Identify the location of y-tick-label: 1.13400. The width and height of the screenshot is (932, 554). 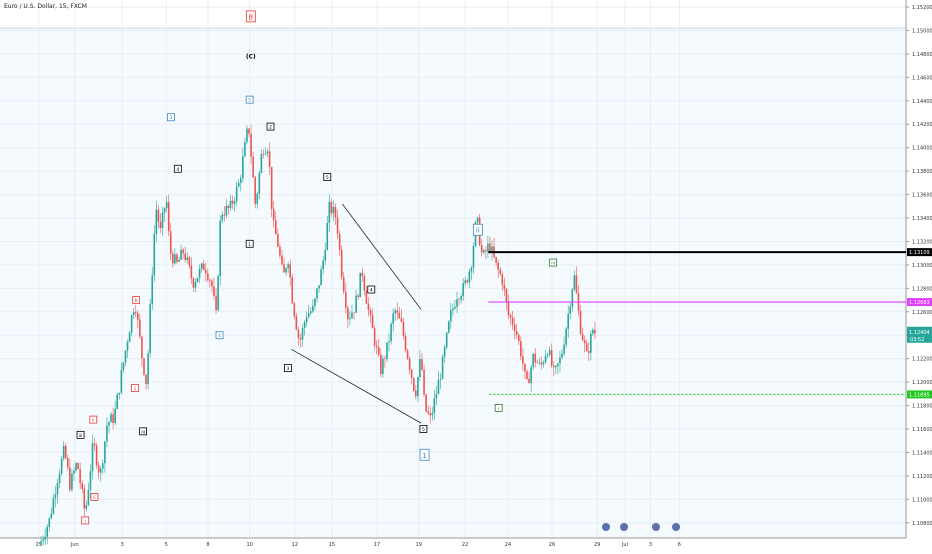
(922, 219).